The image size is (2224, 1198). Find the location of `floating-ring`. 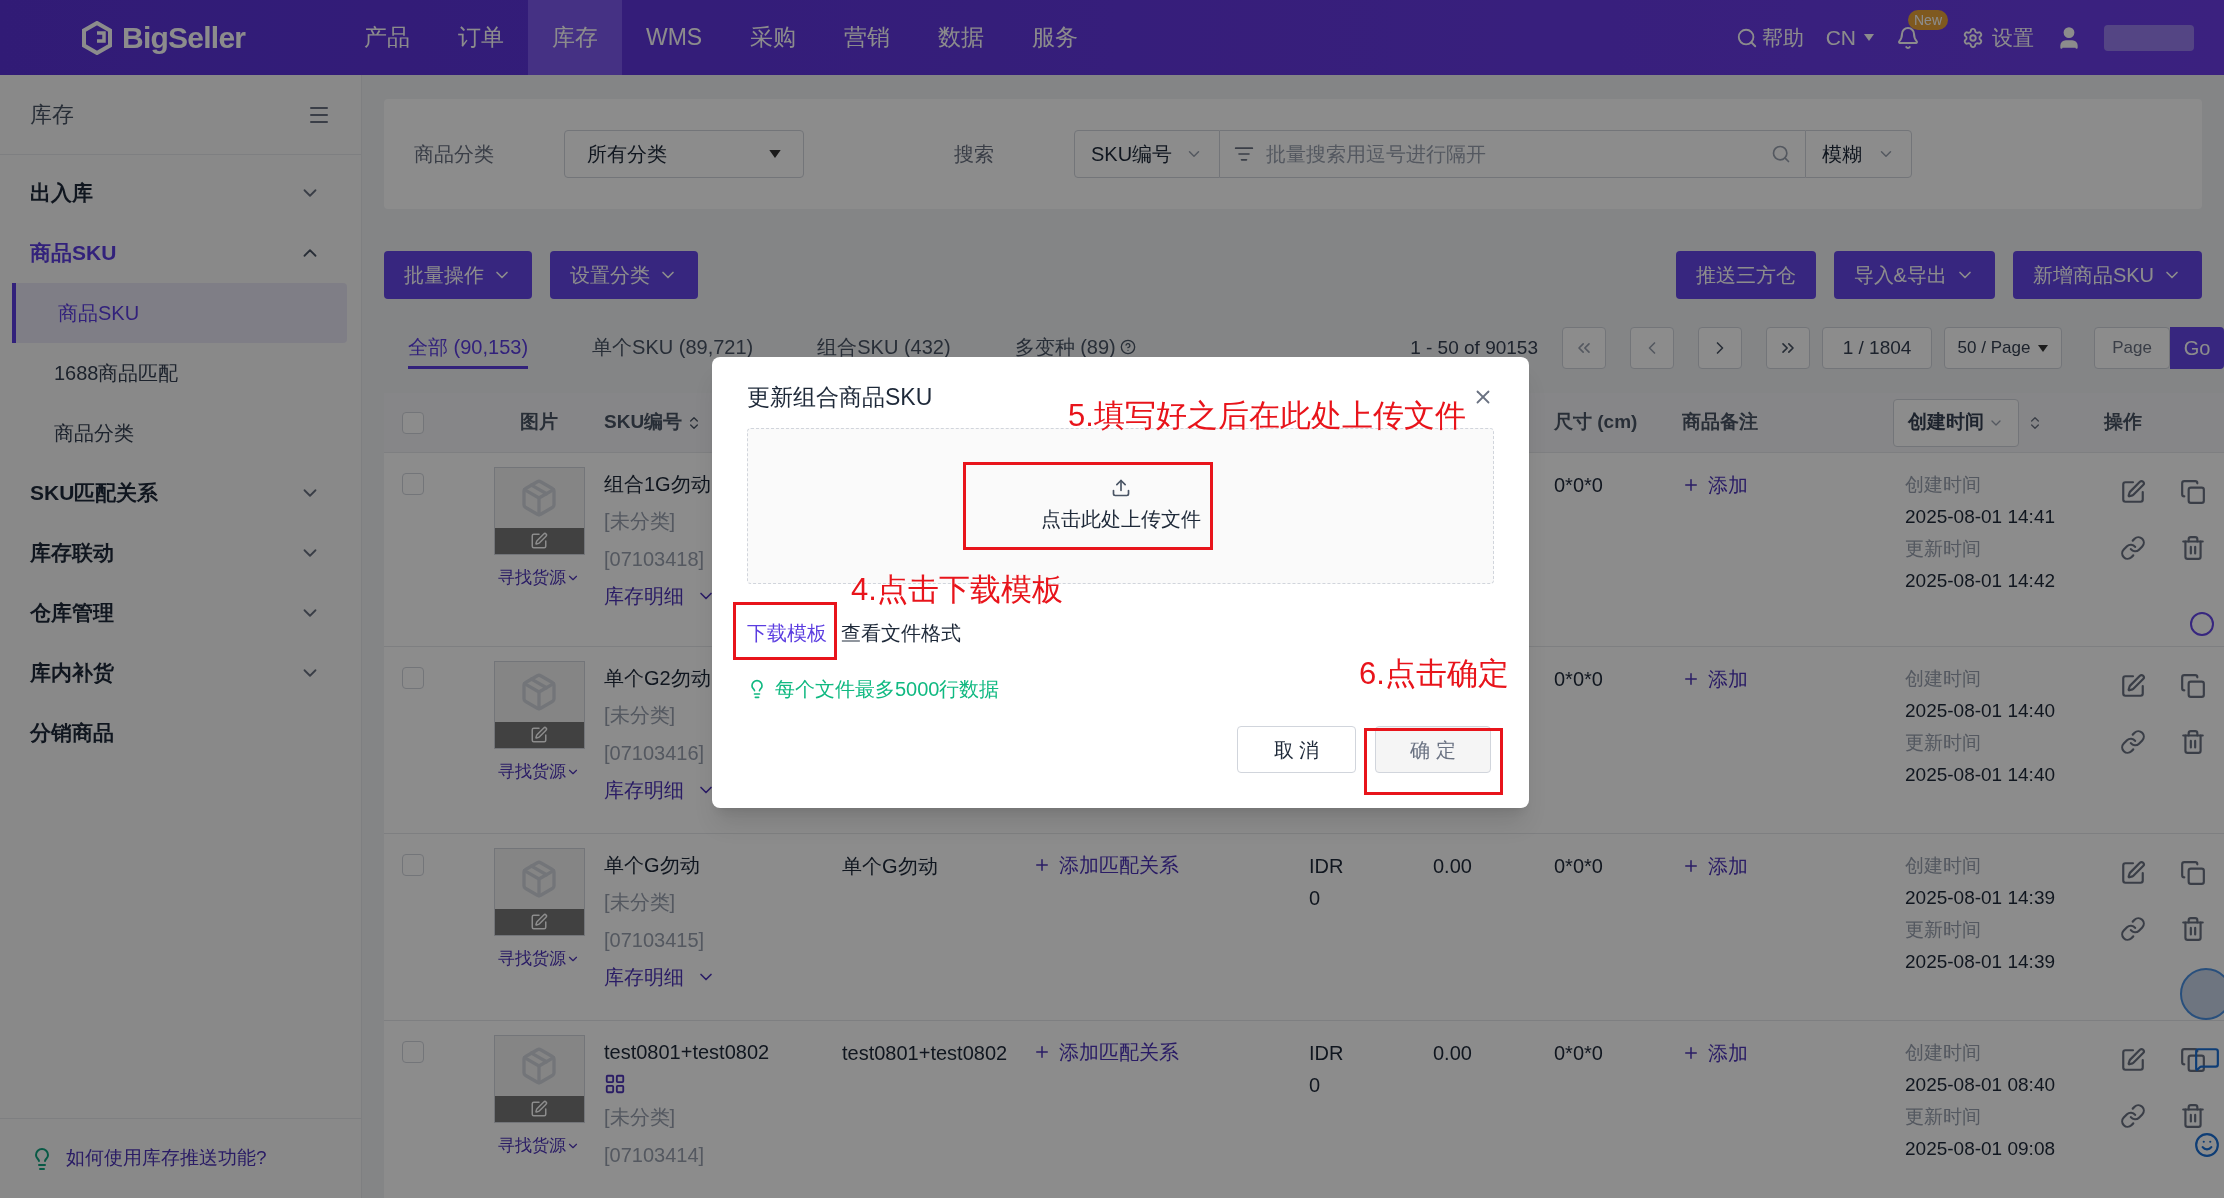

floating-ring is located at coordinates (2202, 624).